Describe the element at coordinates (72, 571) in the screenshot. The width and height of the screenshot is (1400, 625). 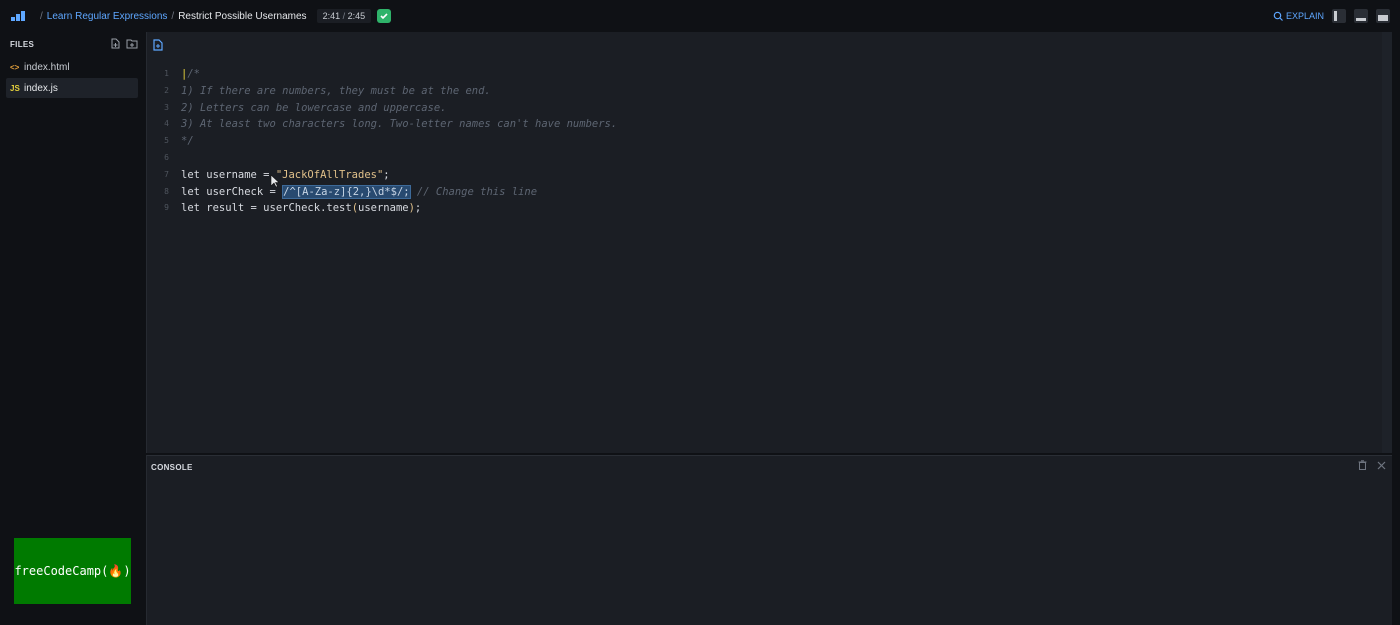
I see `freecodecamp-badge: freeCodeCamp(🔥)` at that location.